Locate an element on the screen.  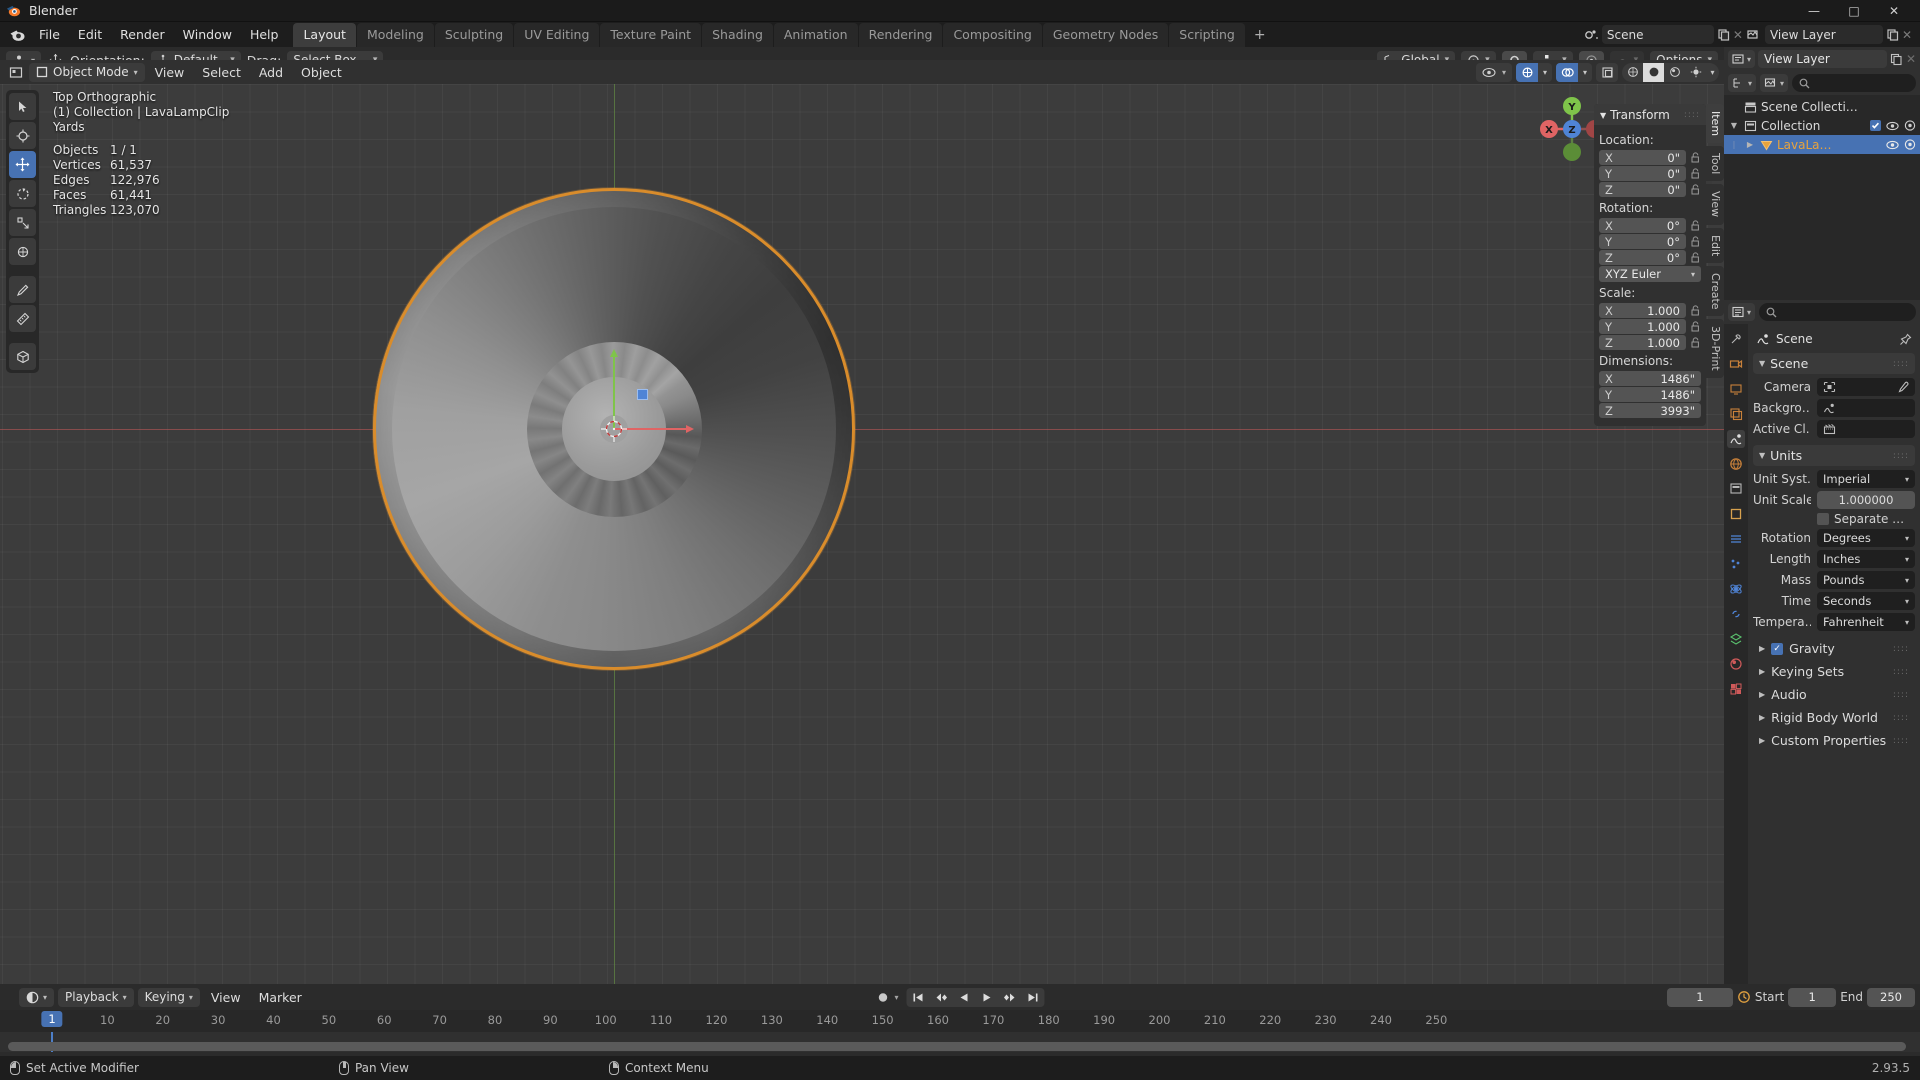
viewport-menu-object: Object is located at coordinates (321, 72).